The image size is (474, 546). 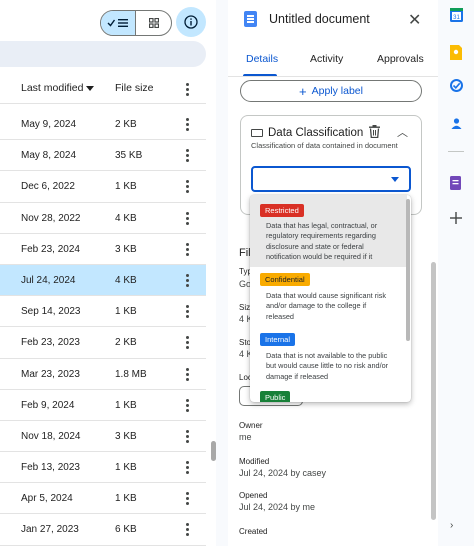 What do you see at coordinates (456, 151) in the screenshot?
I see `rail-divider` at bounding box center [456, 151].